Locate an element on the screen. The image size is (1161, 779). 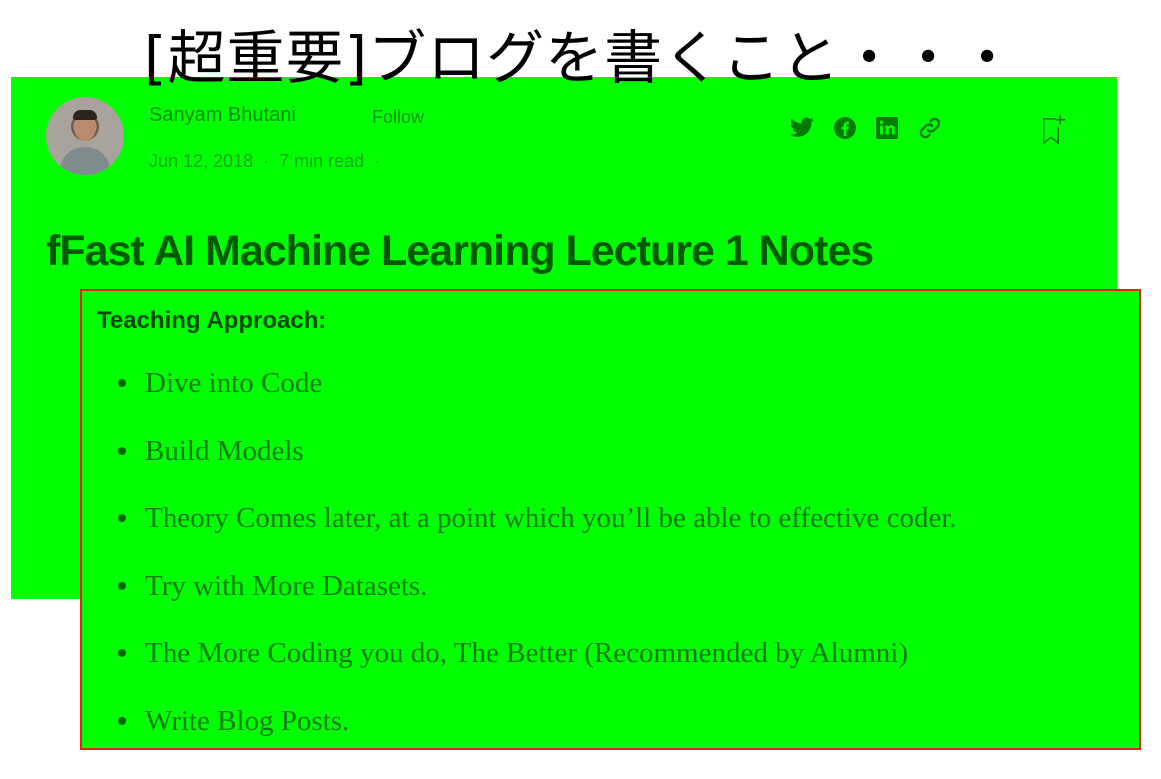
list-item-text: Dive into Code is located at coordinates (234, 383).